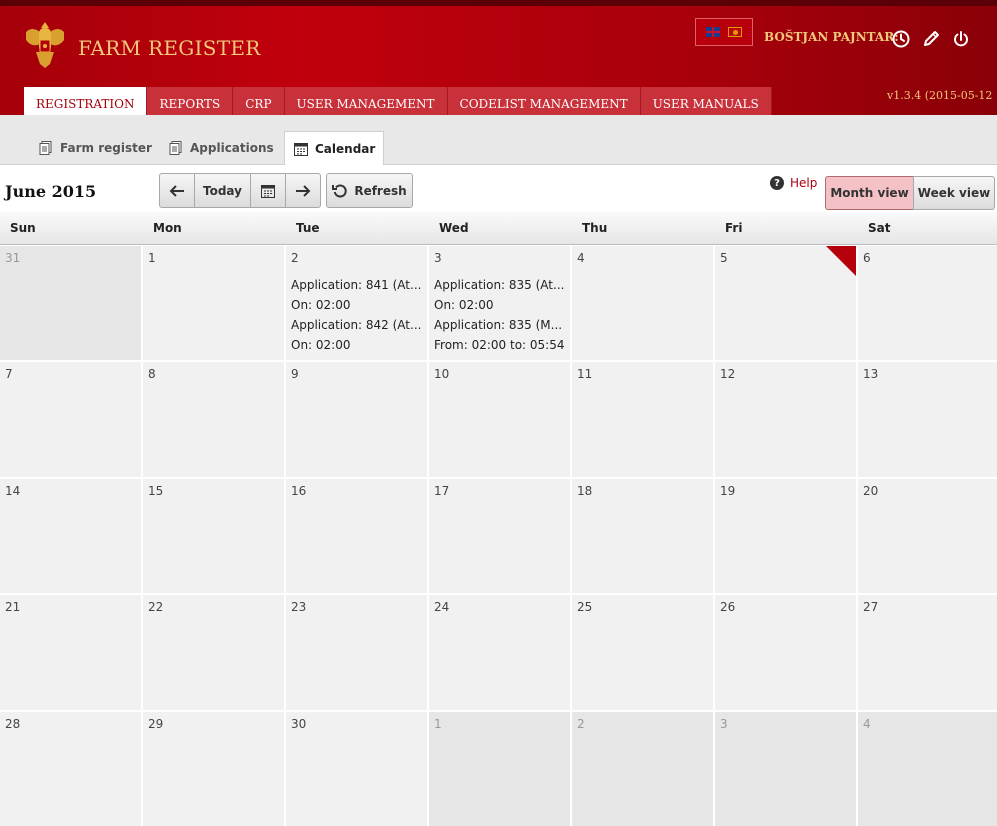 Image resolution: width=997 pixels, height=826 pixels. Describe the element at coordinates (213, 652) in the screenshot. I see `calendar-day-cell: 22` at that location.